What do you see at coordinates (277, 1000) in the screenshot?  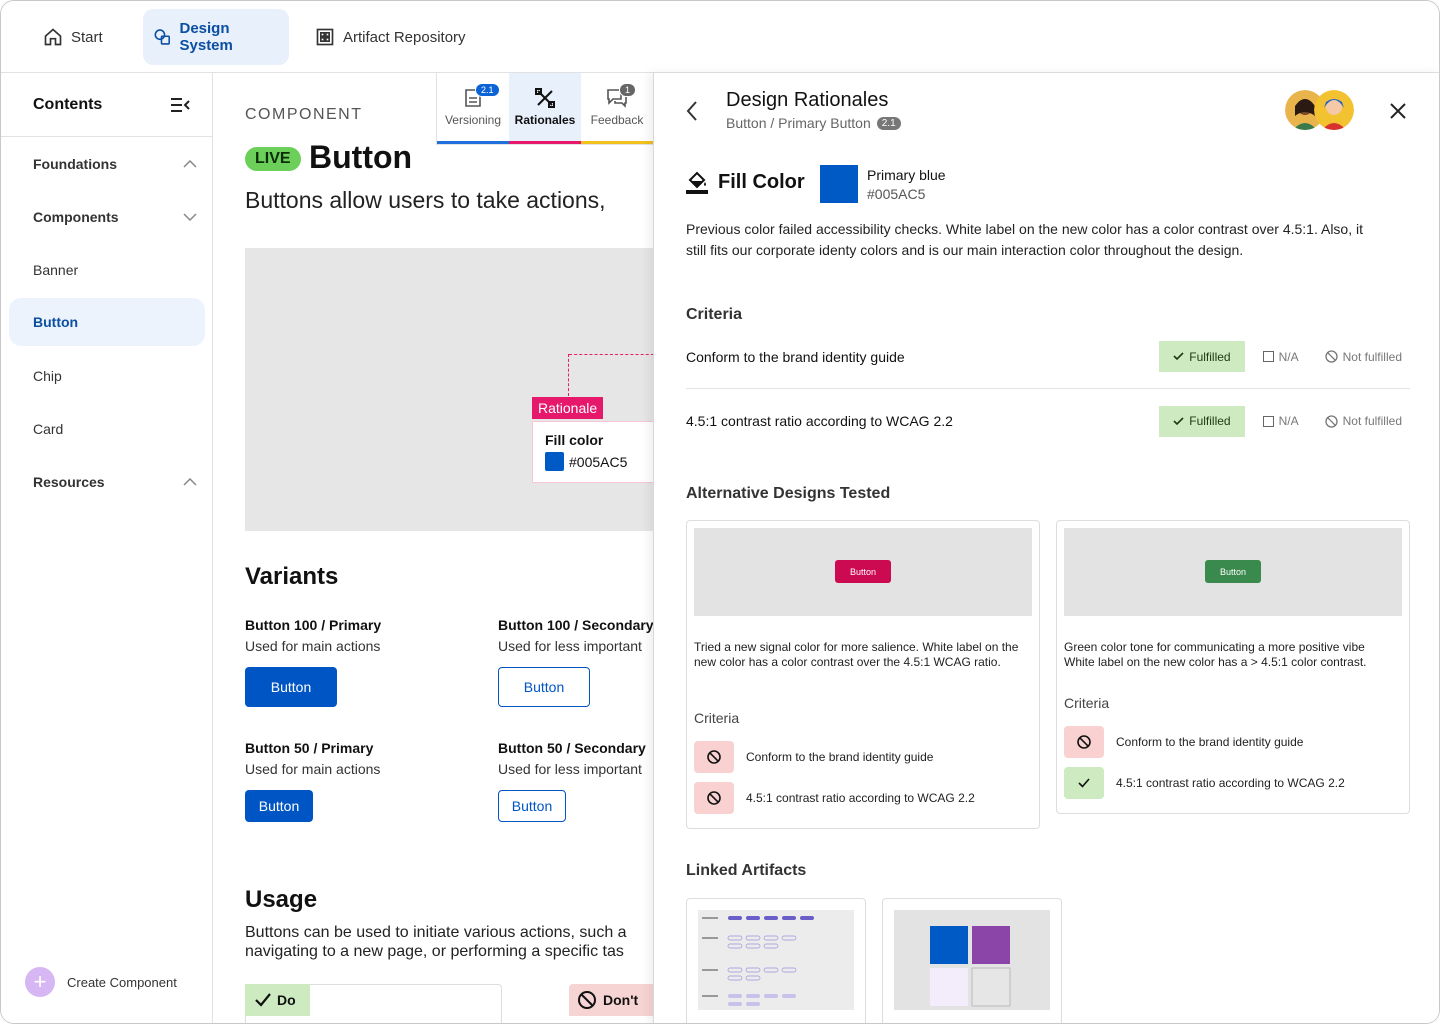 I see `do-tag: Do` at bounding box center [277, 1000].